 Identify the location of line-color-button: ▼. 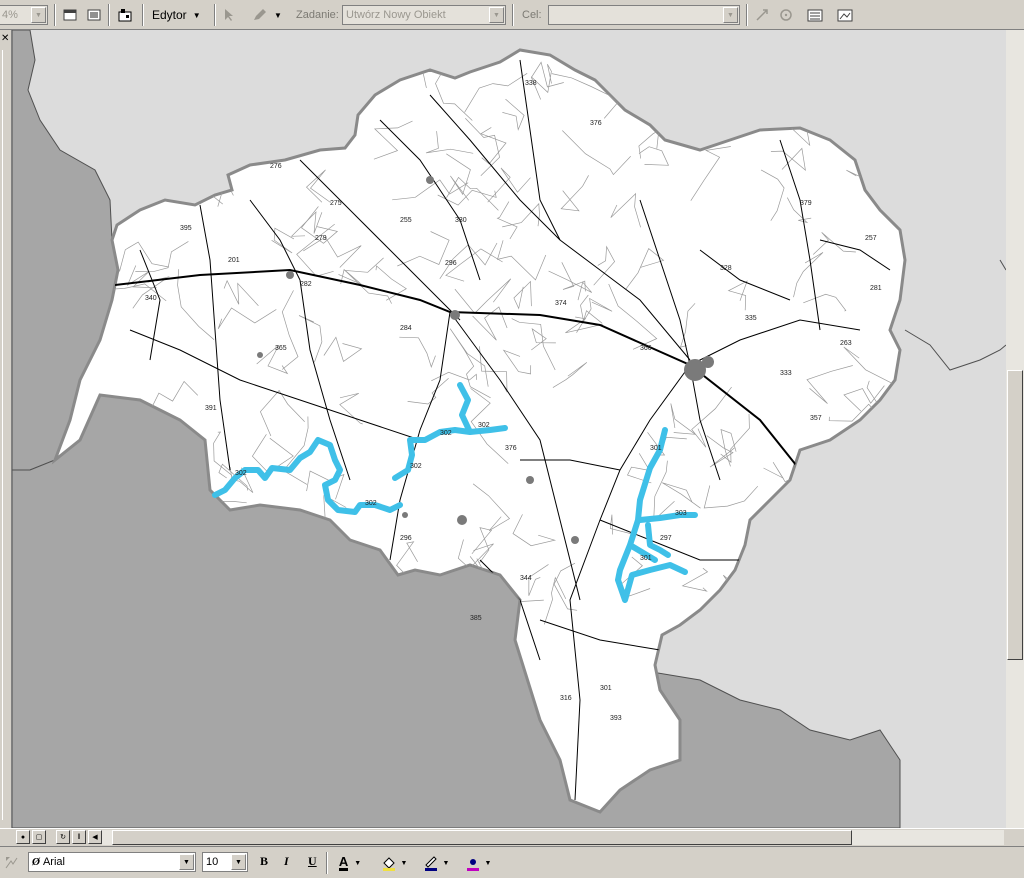
(436, 863).